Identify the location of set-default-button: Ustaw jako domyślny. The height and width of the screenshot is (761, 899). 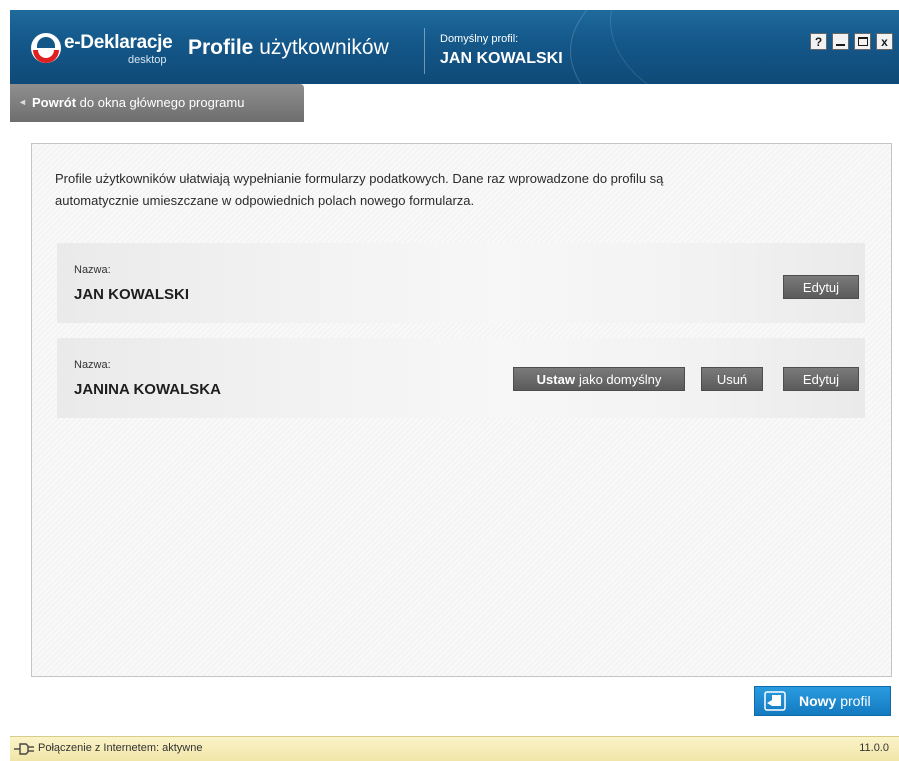
(599, 379).